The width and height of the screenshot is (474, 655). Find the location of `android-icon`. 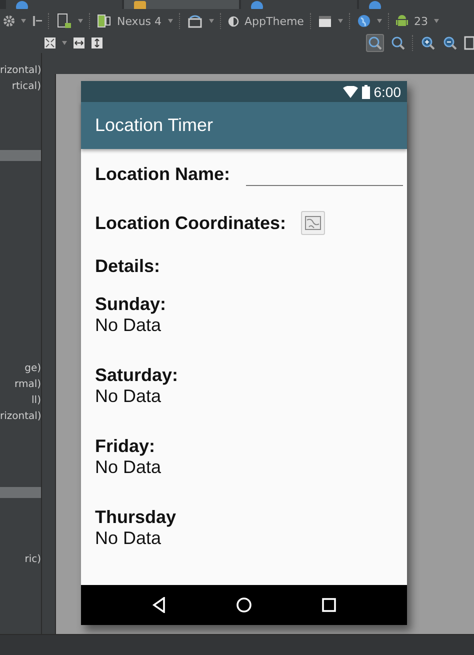

android-icon is located at coordinates (402, 21).